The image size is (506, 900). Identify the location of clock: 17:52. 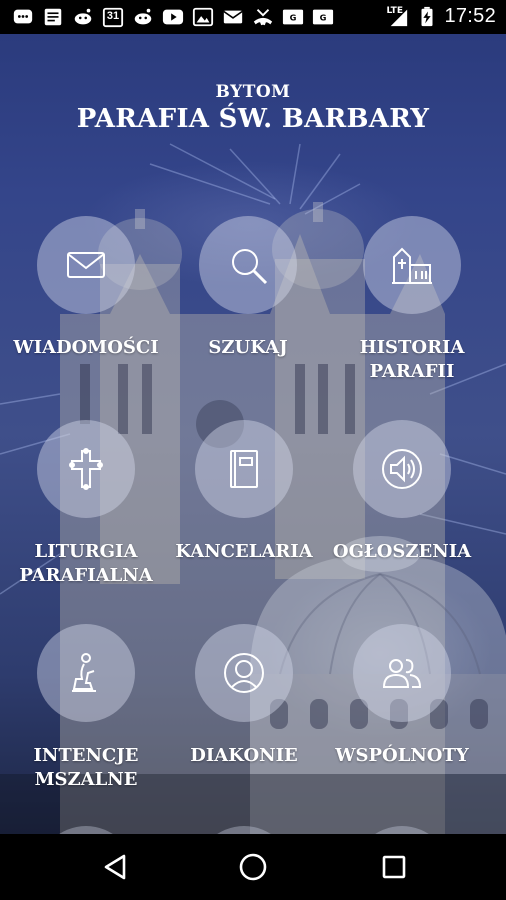
(470, 16).